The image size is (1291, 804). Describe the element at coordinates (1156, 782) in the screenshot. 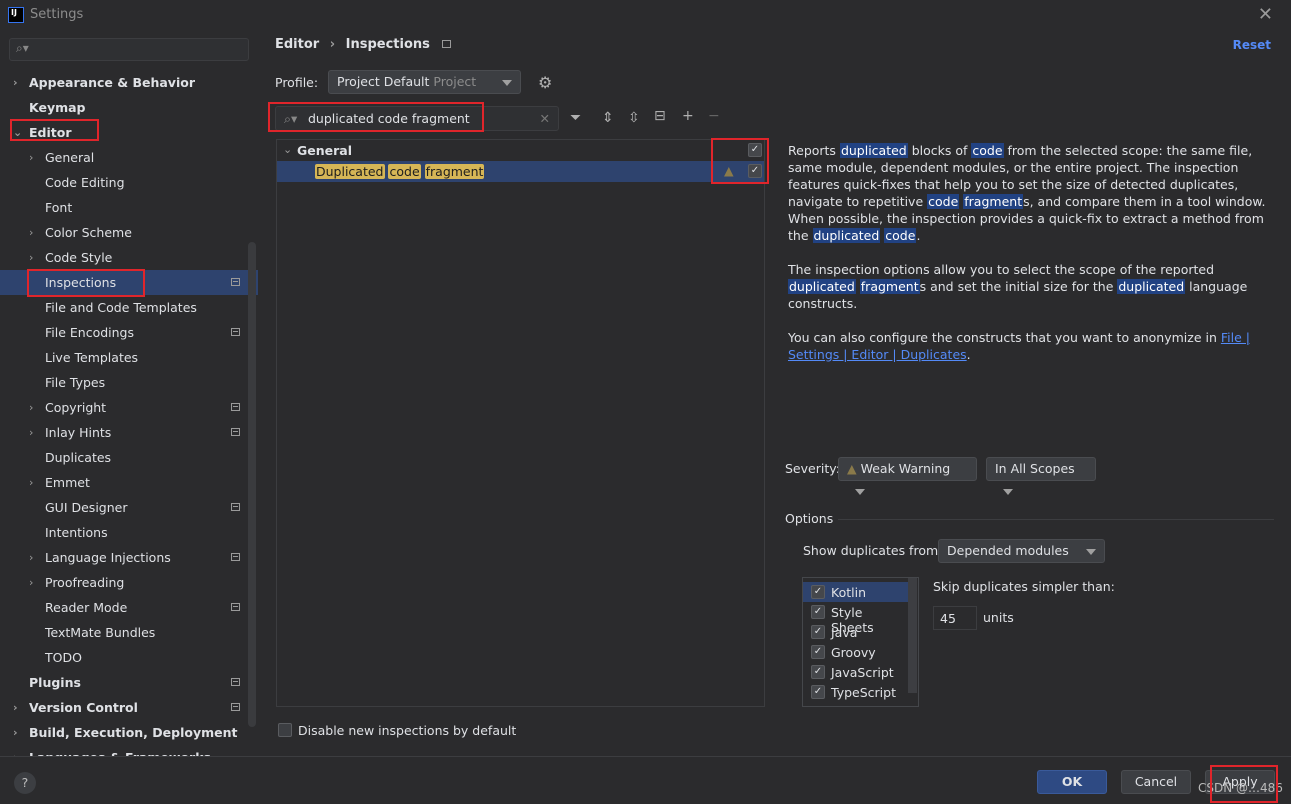

I see `cancel-button: Cancel` at that location.